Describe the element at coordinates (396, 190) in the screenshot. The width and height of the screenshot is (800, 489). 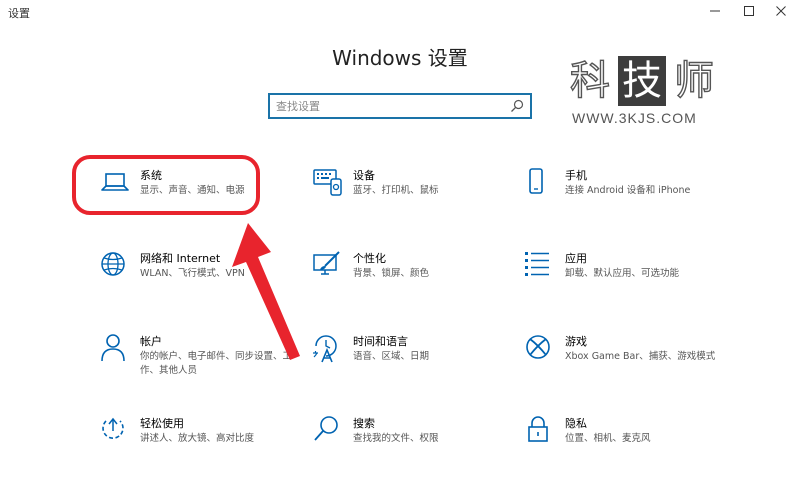
I see `tile-description: 蓝牙、打印机、鼠标` at that location.